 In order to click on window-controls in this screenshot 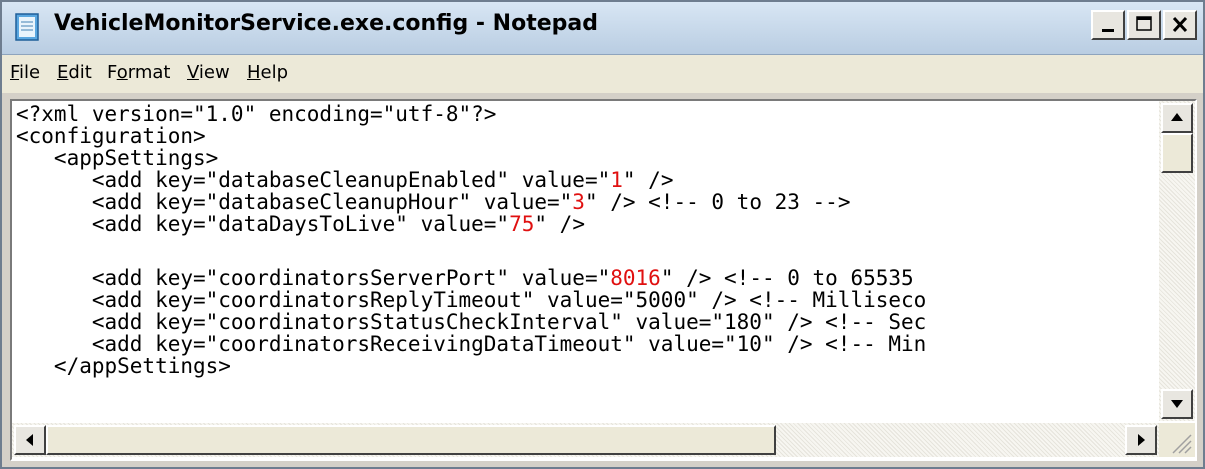, I will do `click(1143, 27)`.